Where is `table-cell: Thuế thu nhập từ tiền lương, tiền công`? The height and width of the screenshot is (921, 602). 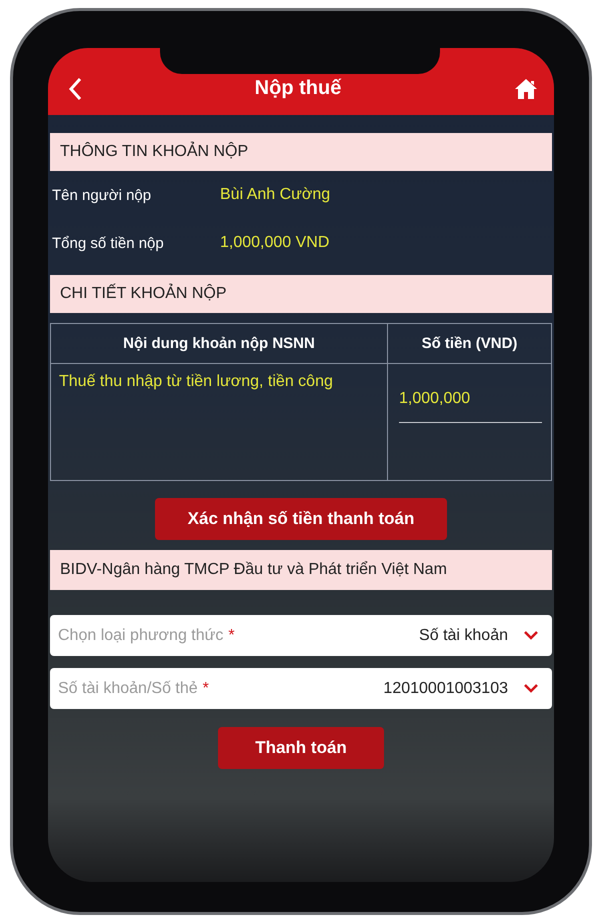
table-cell: Thuế thu nhập từ tiền lương, tiền công is located at coordinates (219, 422).